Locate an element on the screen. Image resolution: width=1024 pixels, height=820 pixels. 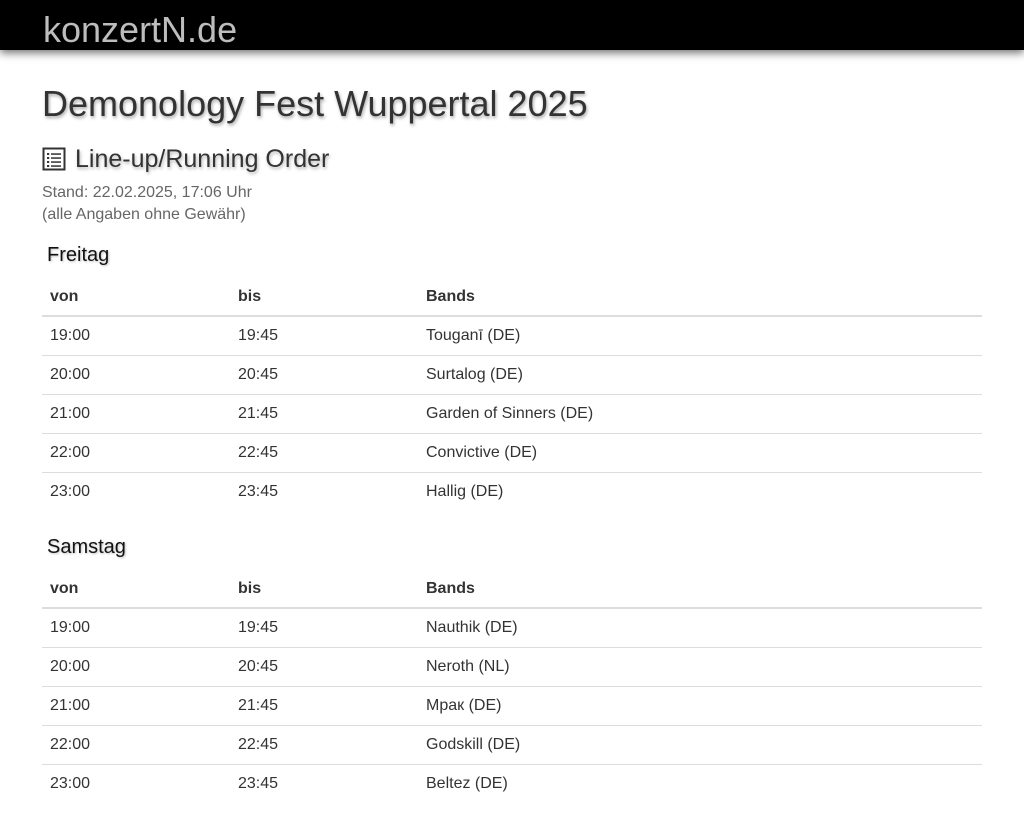
table-row: 20:00 20:45 Surtalog (DE) is located at coordinates (512, 375).